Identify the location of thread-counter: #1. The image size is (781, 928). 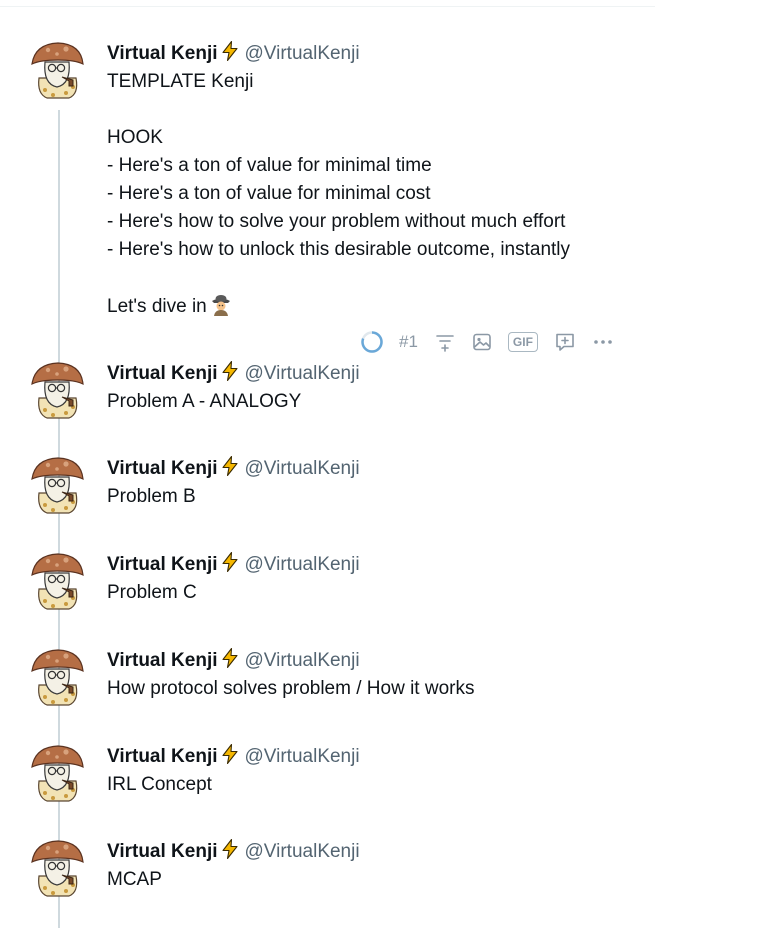
(408, 341).